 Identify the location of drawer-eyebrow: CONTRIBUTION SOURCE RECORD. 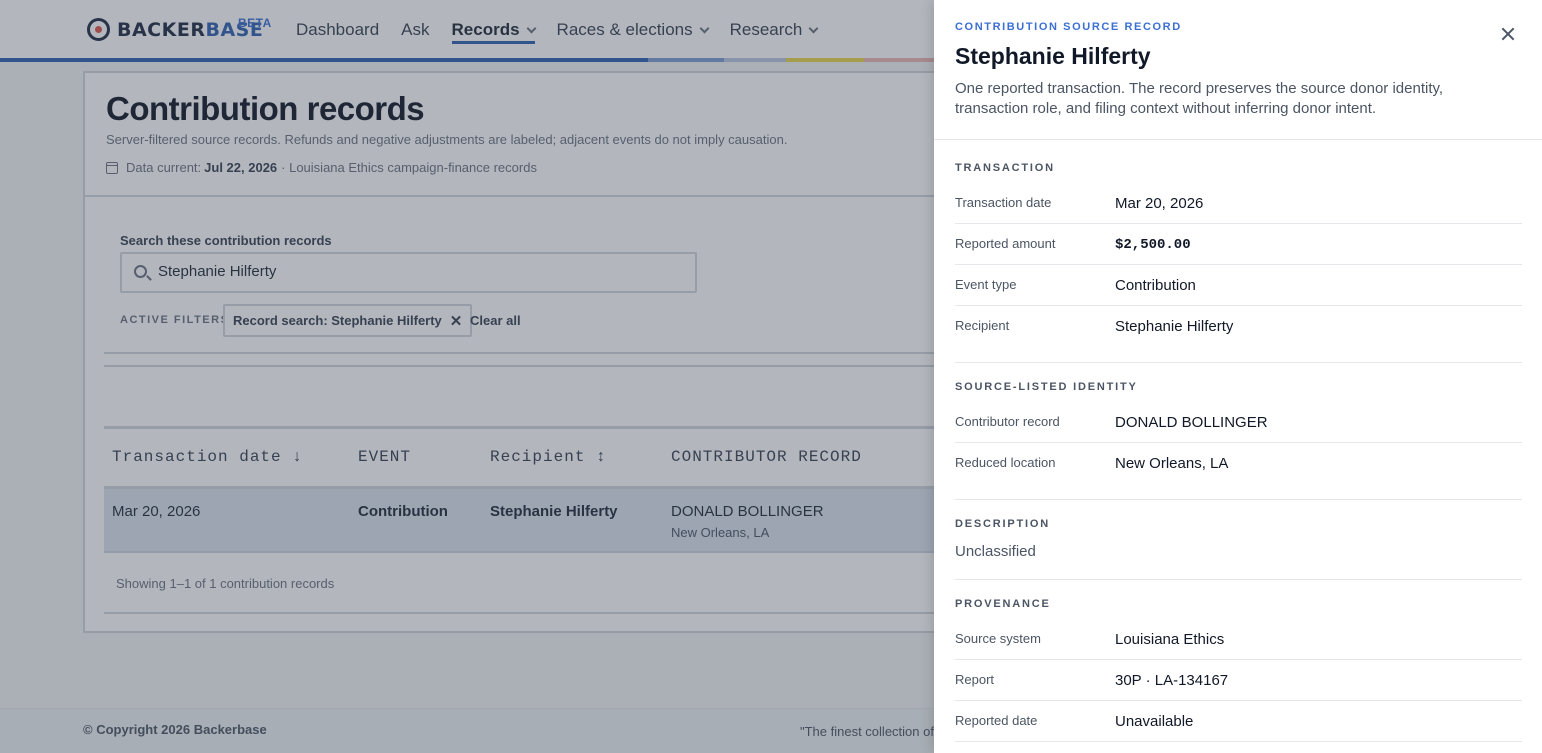
(1068, 27).